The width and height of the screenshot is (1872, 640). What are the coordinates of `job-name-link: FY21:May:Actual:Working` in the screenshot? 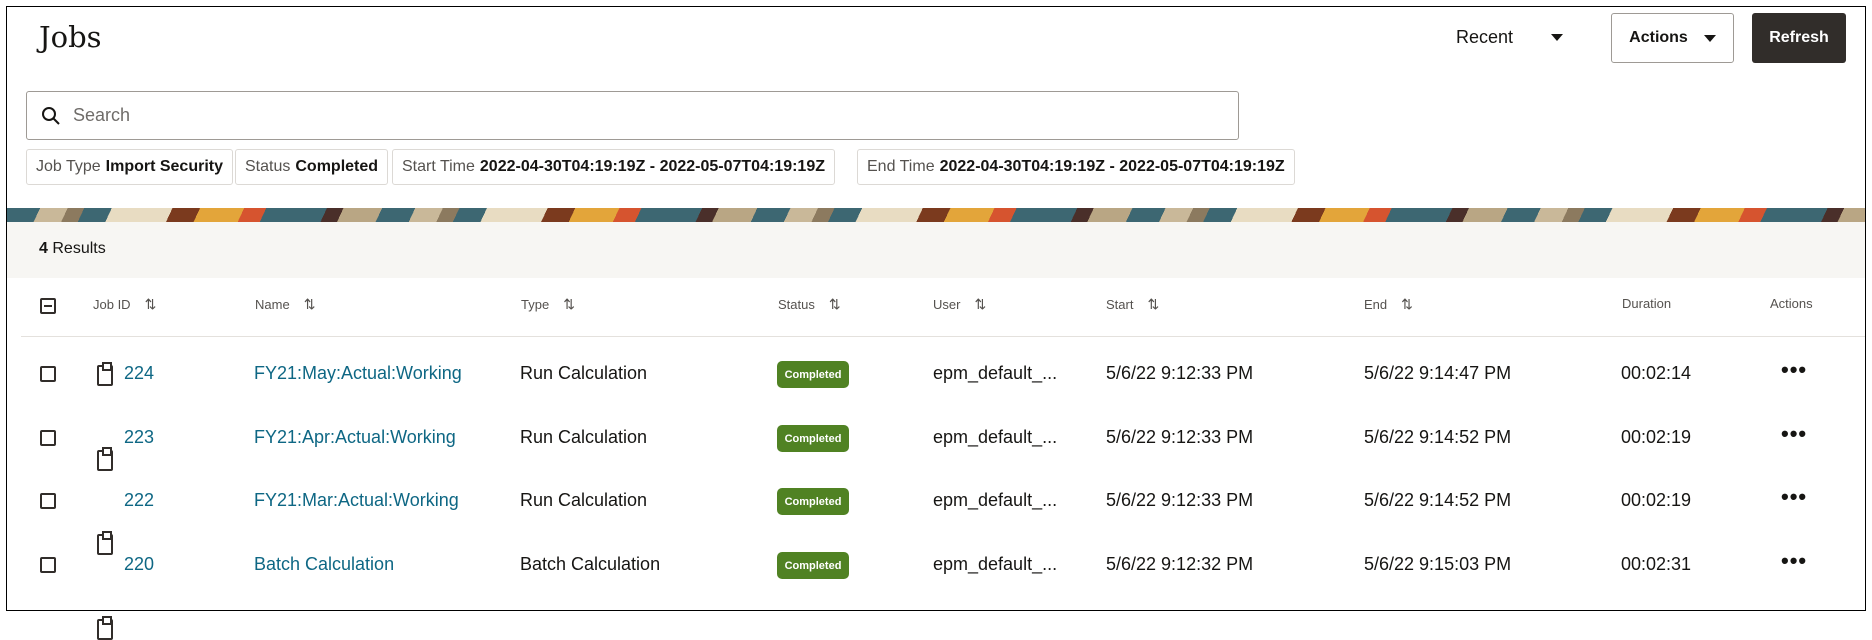 It's located at (358, 373).